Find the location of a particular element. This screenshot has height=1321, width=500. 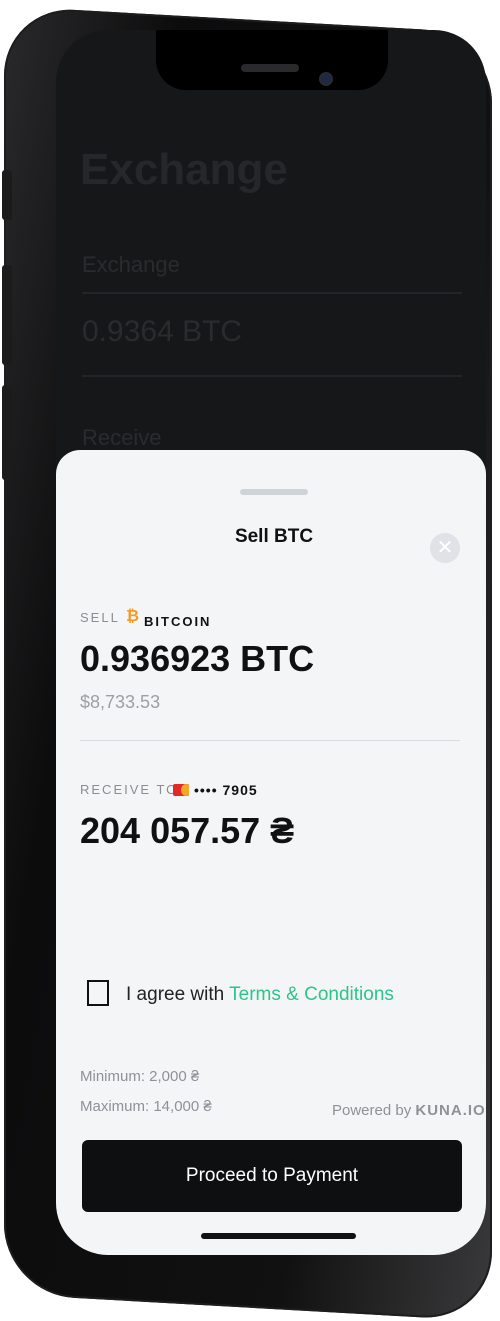

bitcoin-icon: ₿ is located at coordinates (133, 616).